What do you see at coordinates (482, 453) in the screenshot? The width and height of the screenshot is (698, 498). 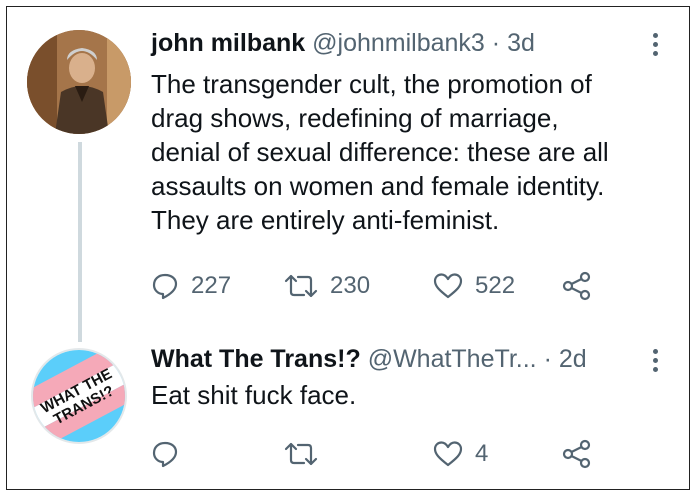 I see `like-count: 4` at bounding box center [482, 453].